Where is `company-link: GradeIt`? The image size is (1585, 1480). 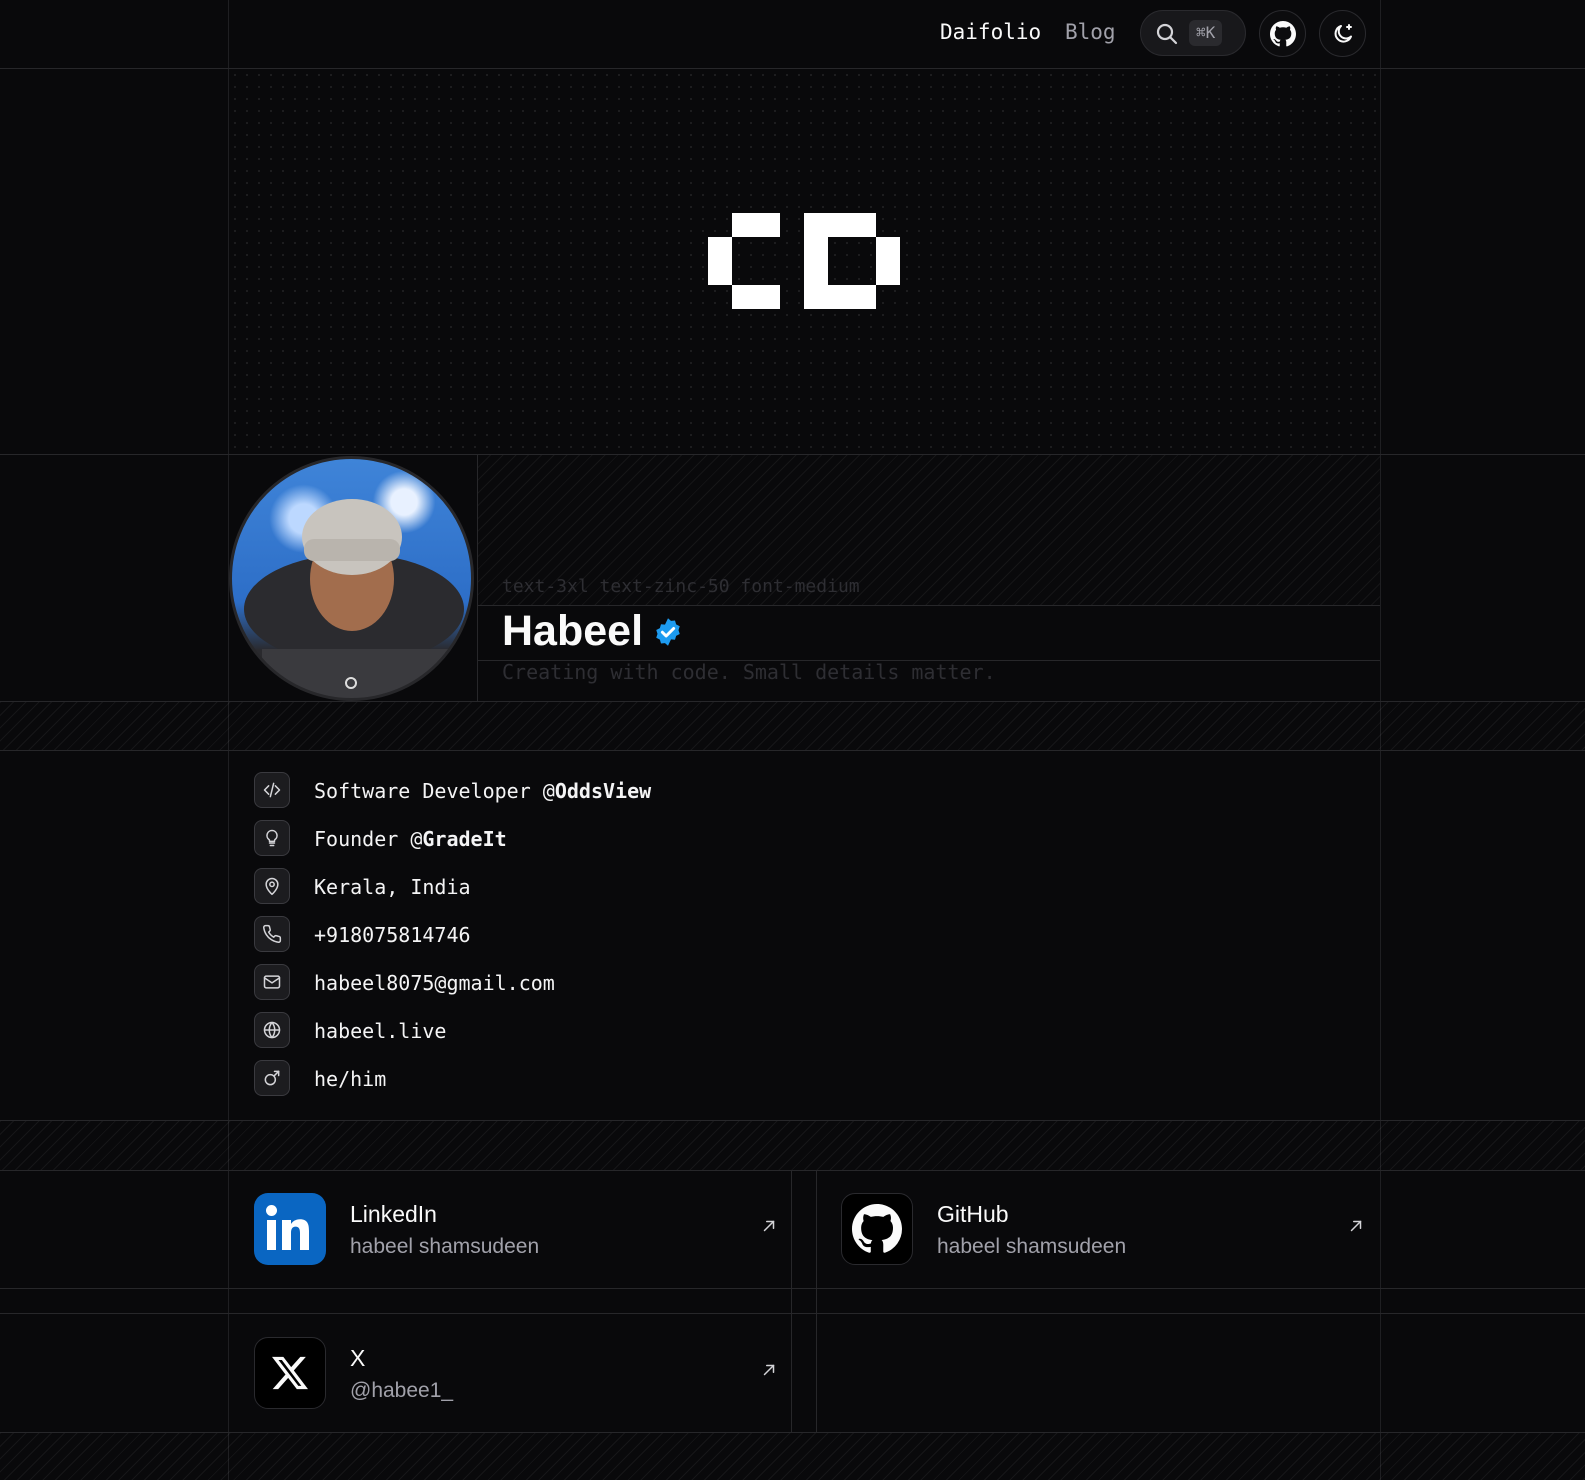
company-link: GradeIt is located at coordinates (464, 839).